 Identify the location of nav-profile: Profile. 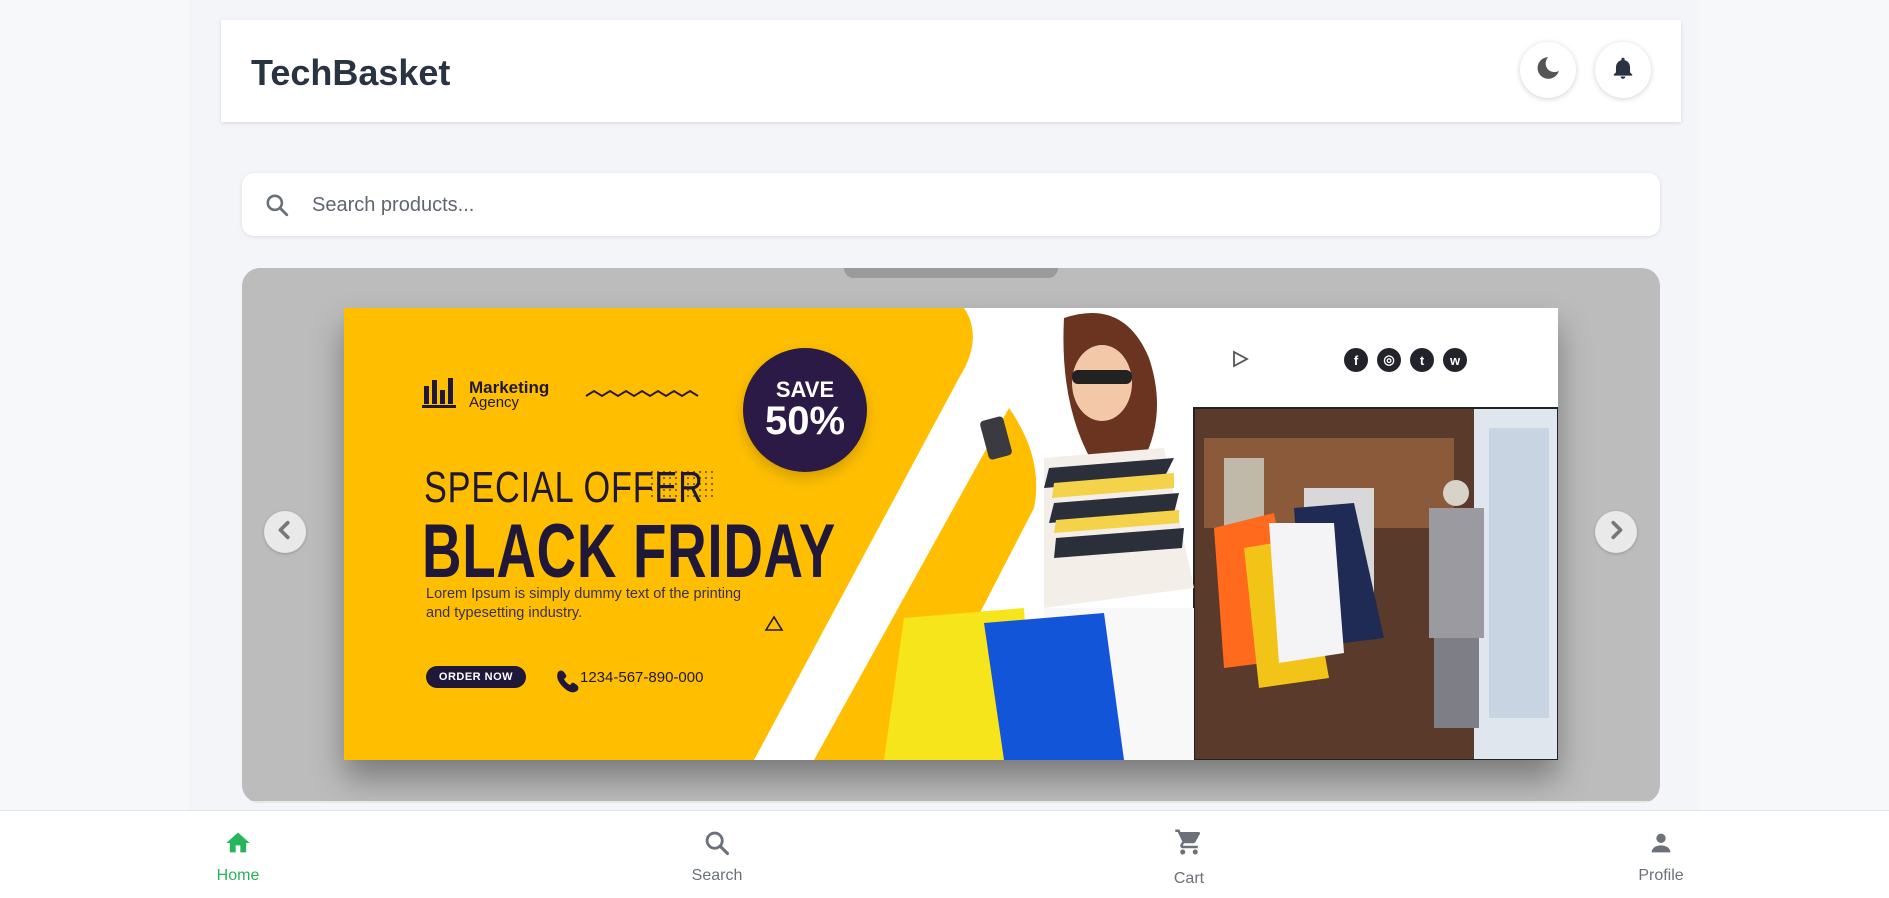
(1661, 854).